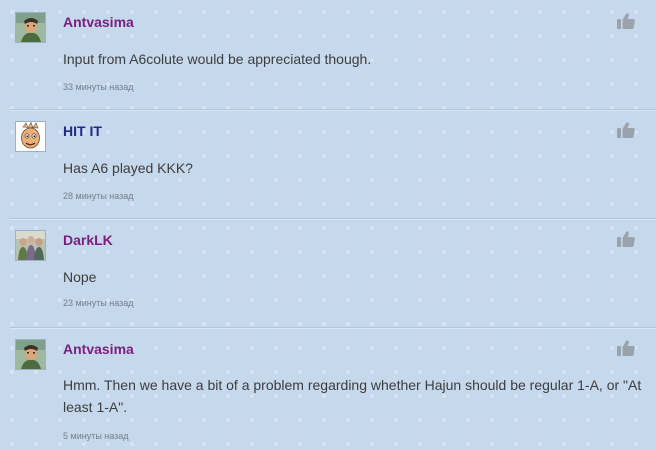 Image resolution: width=656 pixels, height=450 pixels. Describe the element at coordinates (80, 277) in the screenshot. I see `comment-text: Nope` at that location.